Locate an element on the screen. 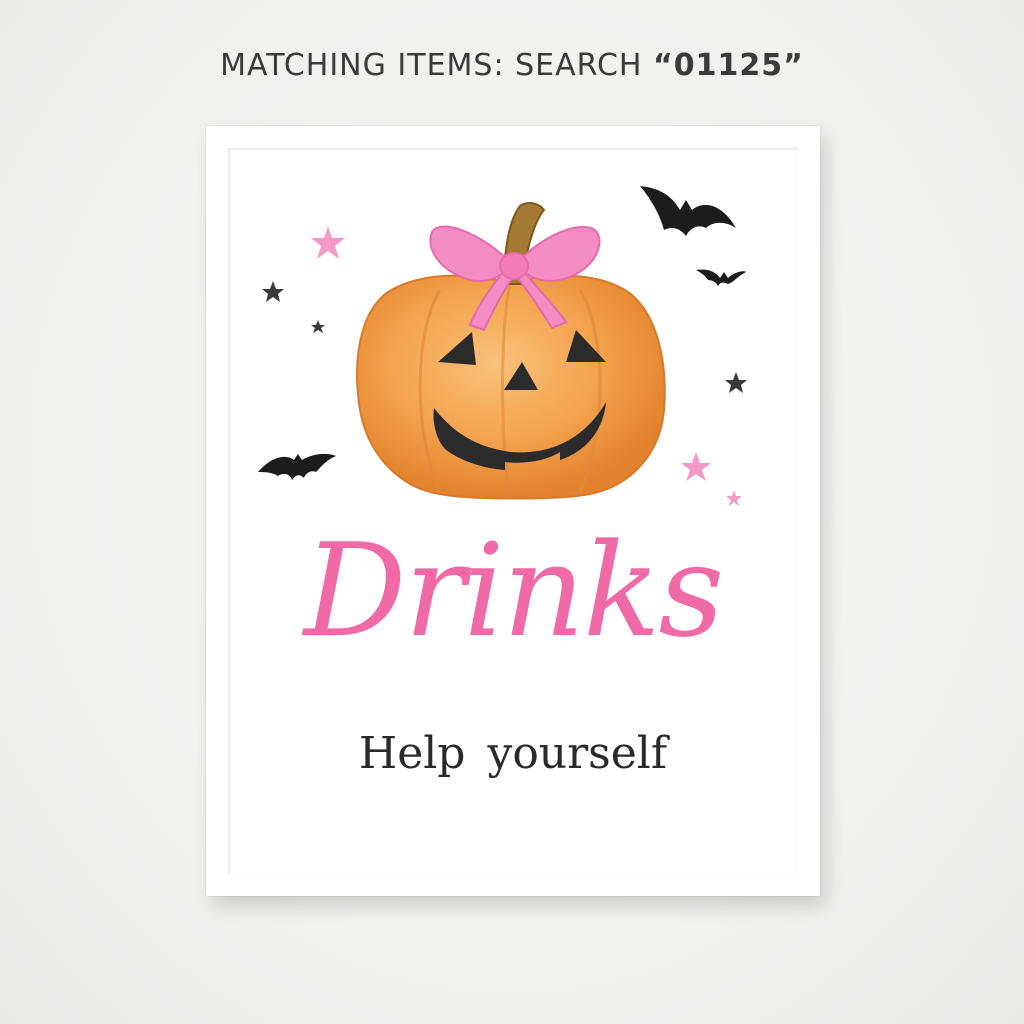  halloween-artwork is located at coordinates (502, 346).